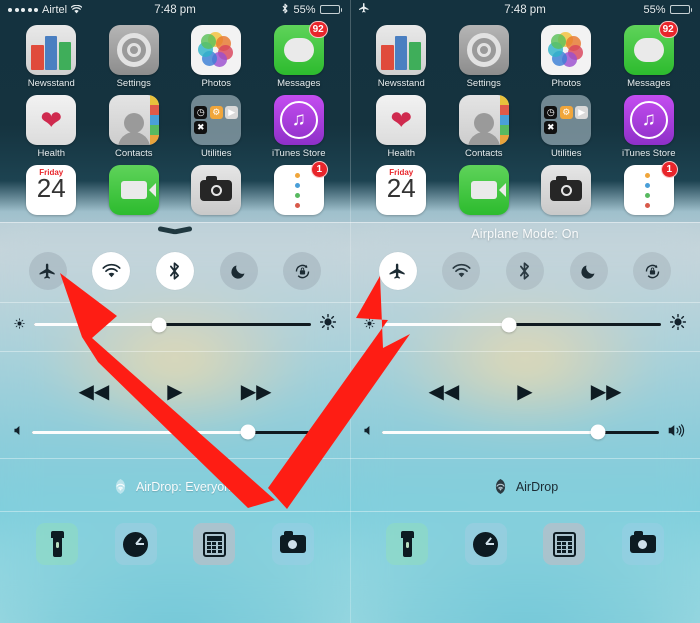  I want to click on calendar-date: 24, so click(51, 188).